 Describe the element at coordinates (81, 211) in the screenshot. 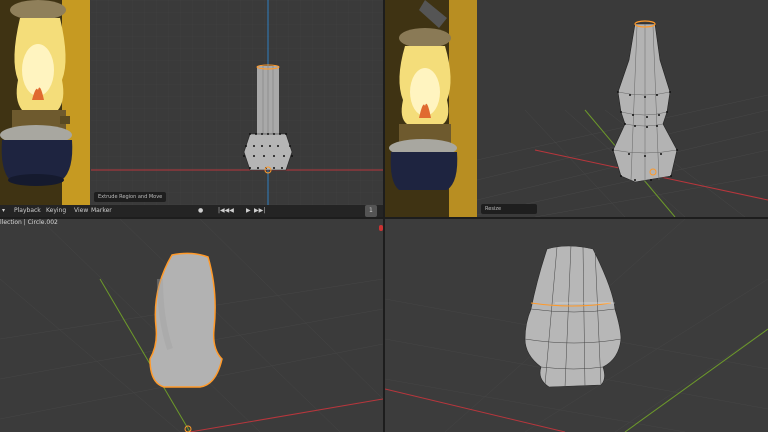

I see `view-menu: View` at that location.